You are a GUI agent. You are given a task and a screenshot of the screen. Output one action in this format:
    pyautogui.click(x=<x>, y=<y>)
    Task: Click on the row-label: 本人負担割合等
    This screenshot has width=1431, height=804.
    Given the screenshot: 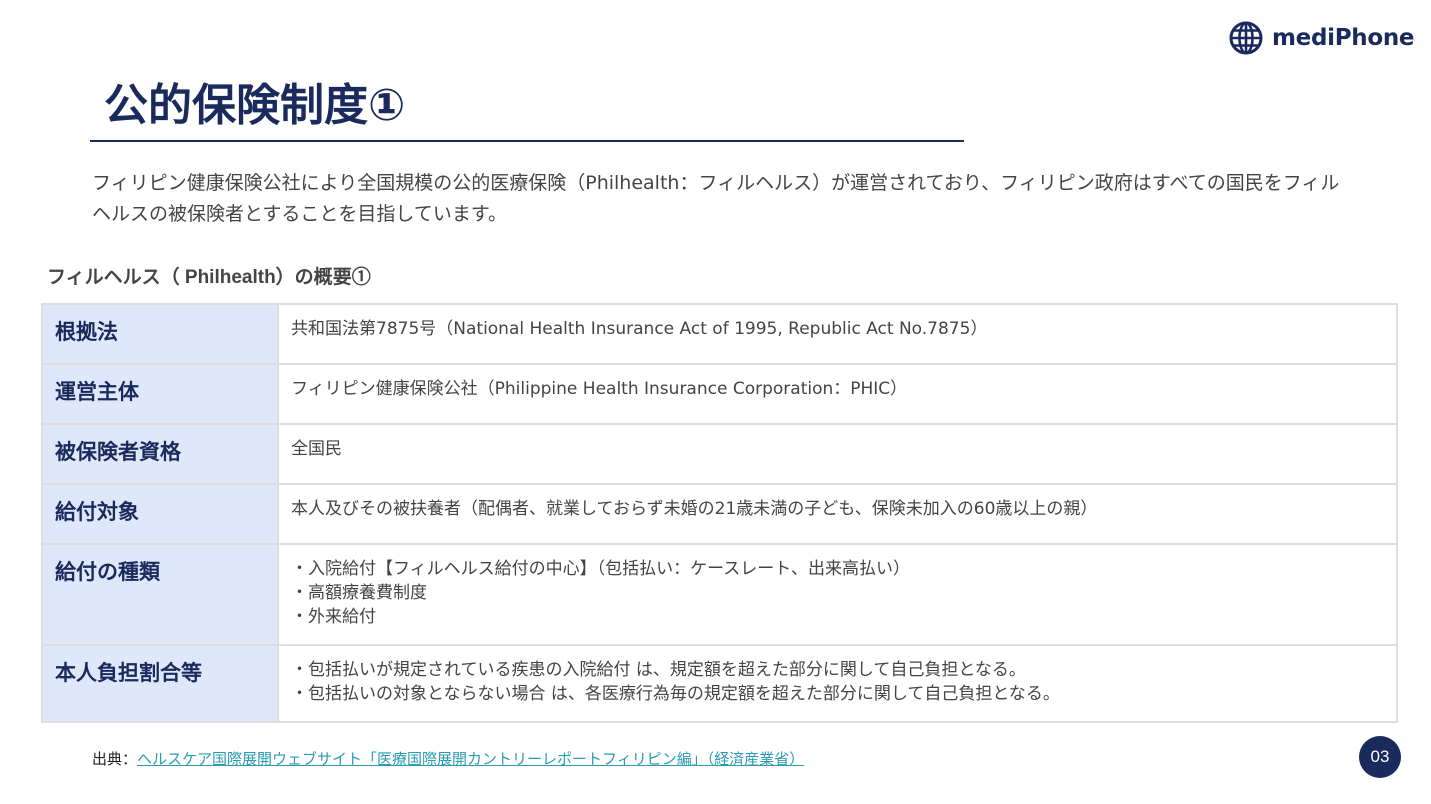 What is the action you would take?
    pyautogui.click(x=160, y=683)
    